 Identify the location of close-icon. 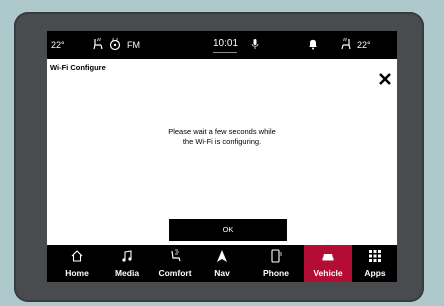
(385, 79).